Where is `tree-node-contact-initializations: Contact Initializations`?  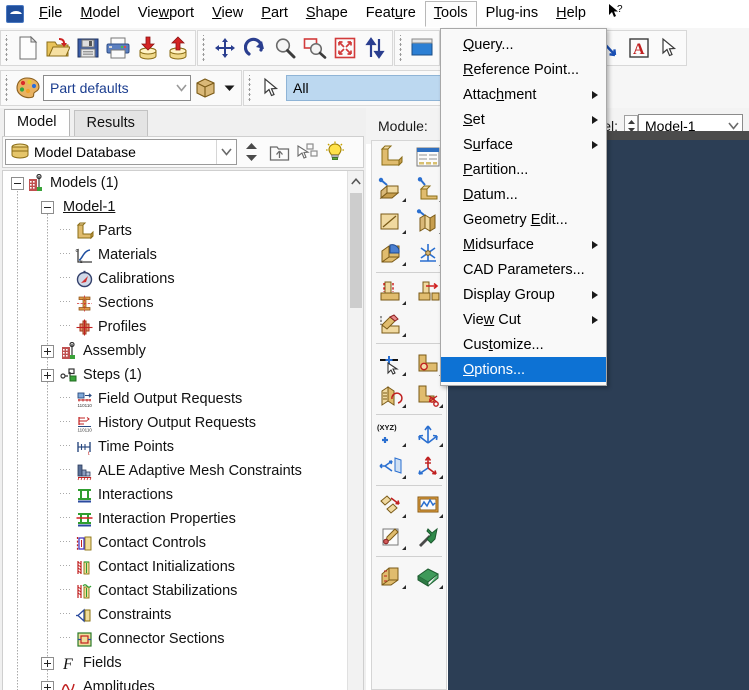
tree-node-contact-initializations: Contact Initializations is located at coordinates (175, 567).